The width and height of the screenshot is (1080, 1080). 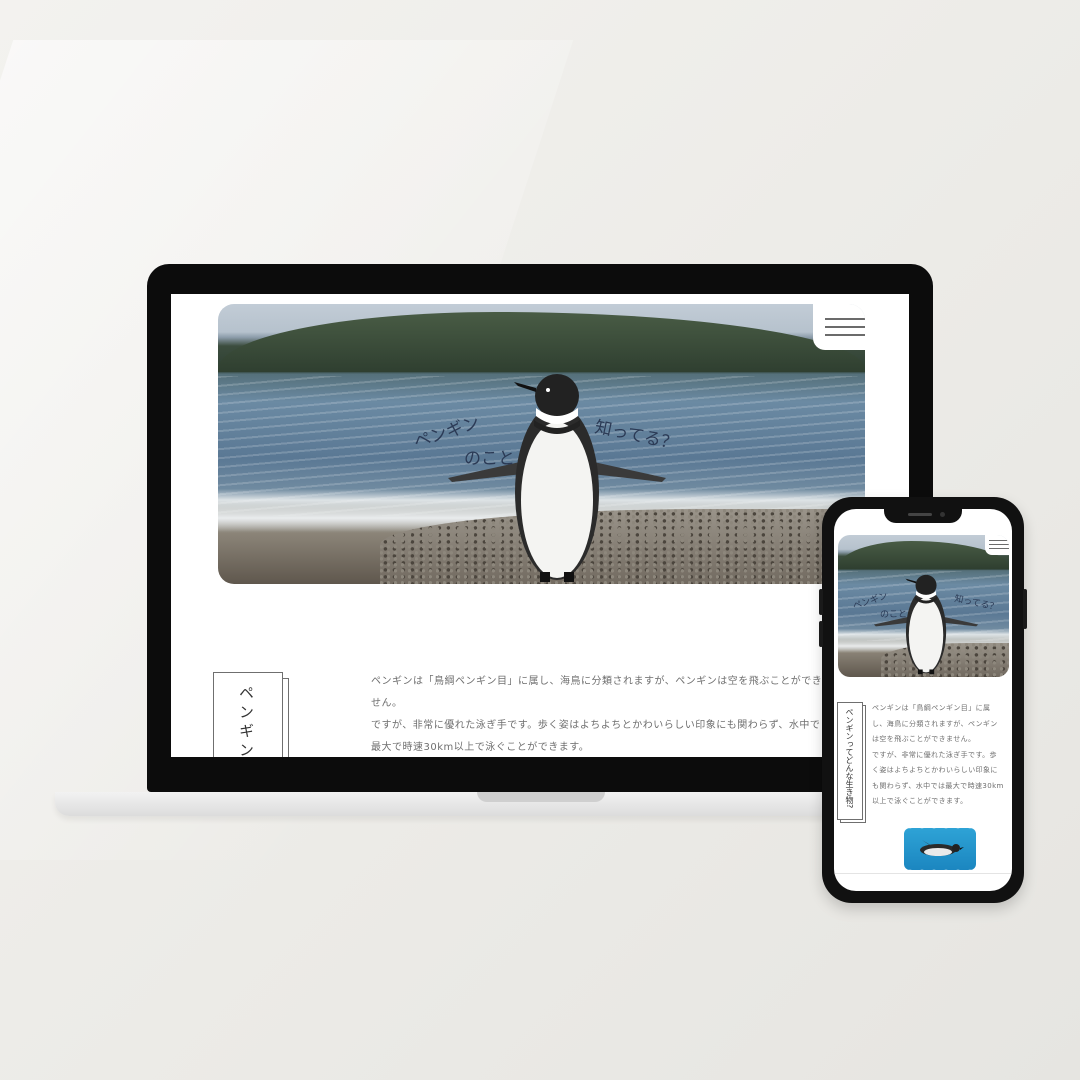 I want to click on penguin-icon, so click(x=942, y=848).